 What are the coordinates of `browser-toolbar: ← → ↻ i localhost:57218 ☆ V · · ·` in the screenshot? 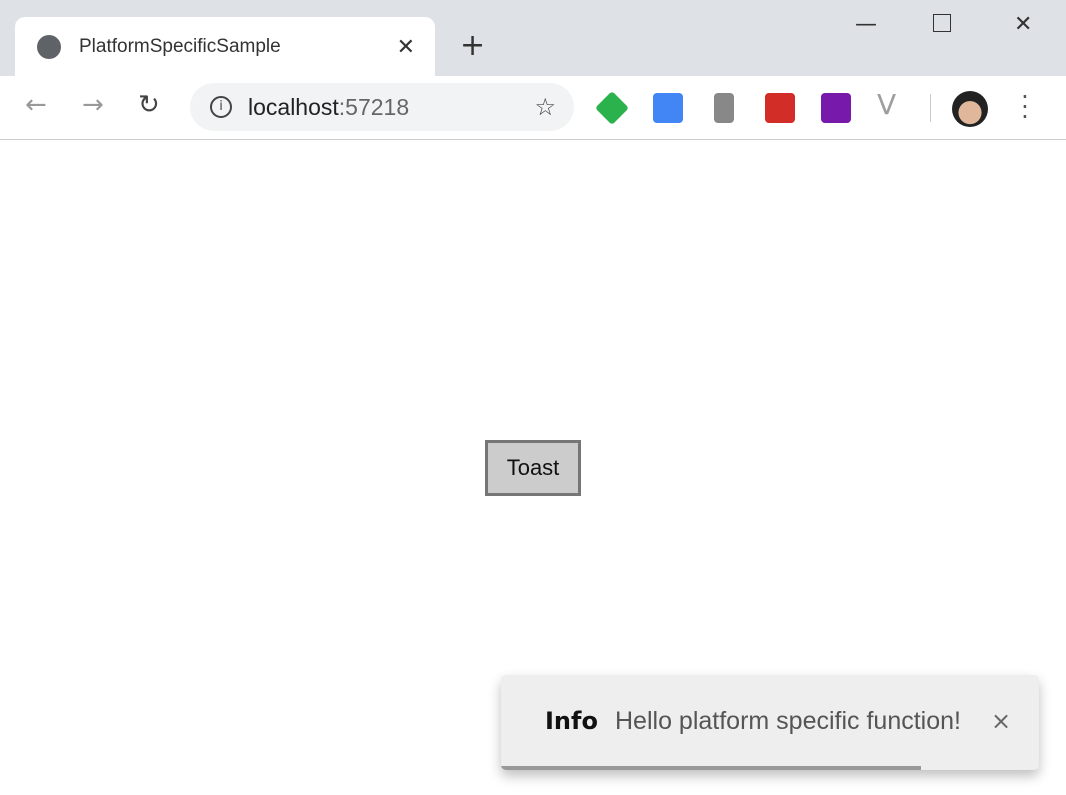 It's located at (533, 108).